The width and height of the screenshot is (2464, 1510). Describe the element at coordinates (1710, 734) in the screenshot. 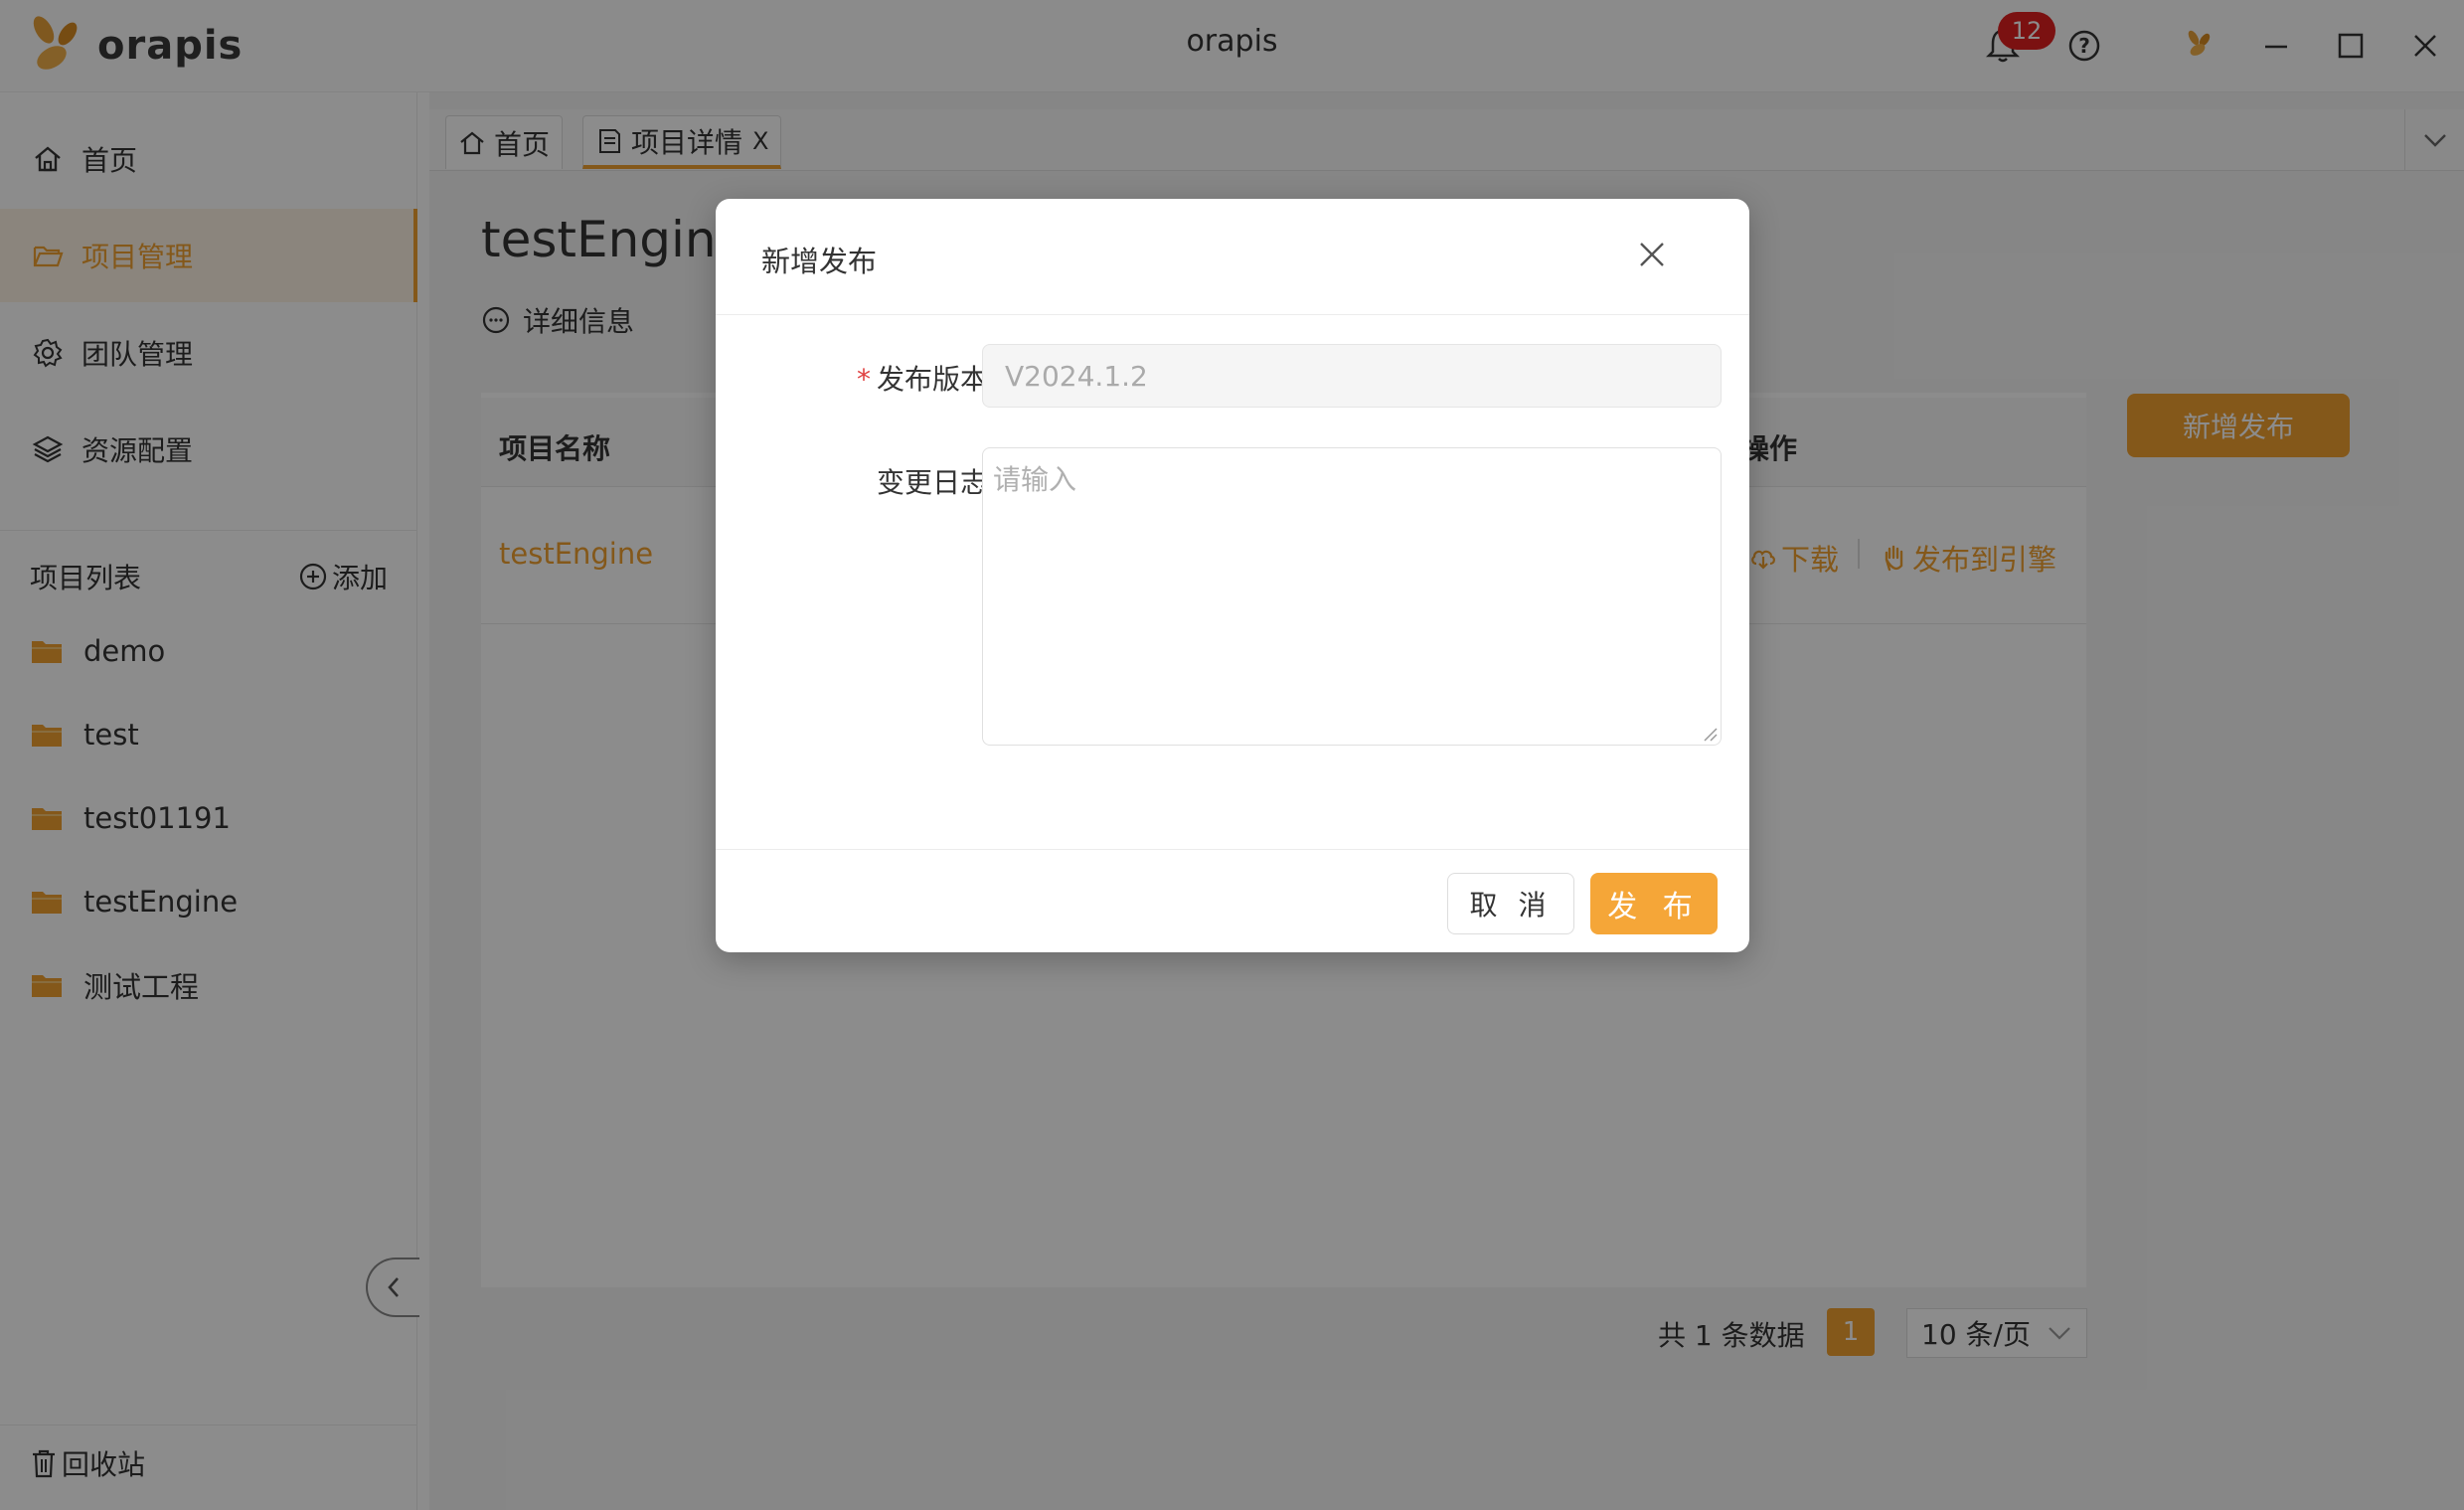

I see `resize-grip-icon` at that location.